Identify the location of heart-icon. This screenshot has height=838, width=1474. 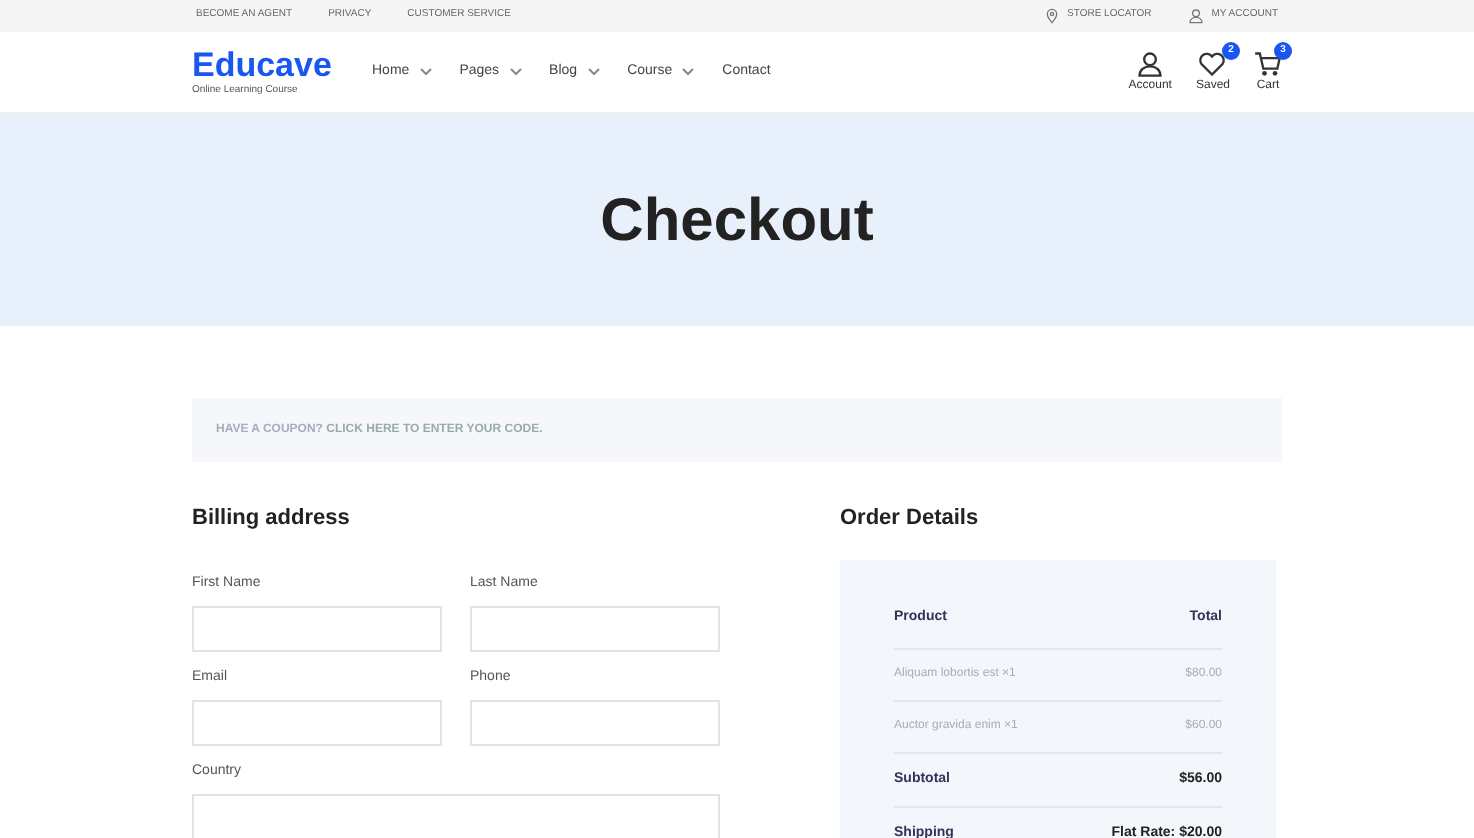
(1212, 64).